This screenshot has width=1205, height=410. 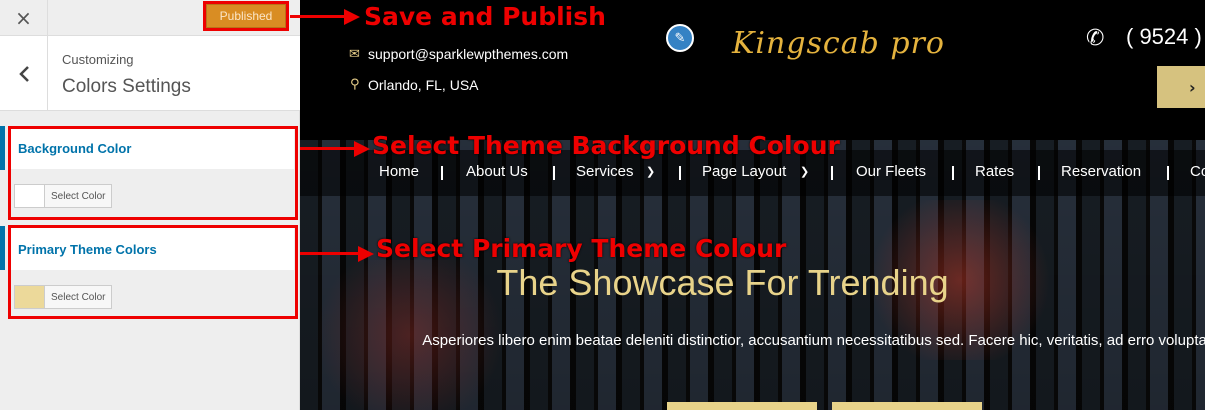 What do you see at coordinates (680, 38) in the screenshot?
I see `pencil-icon: ✎` at bounding box center [680, 38].